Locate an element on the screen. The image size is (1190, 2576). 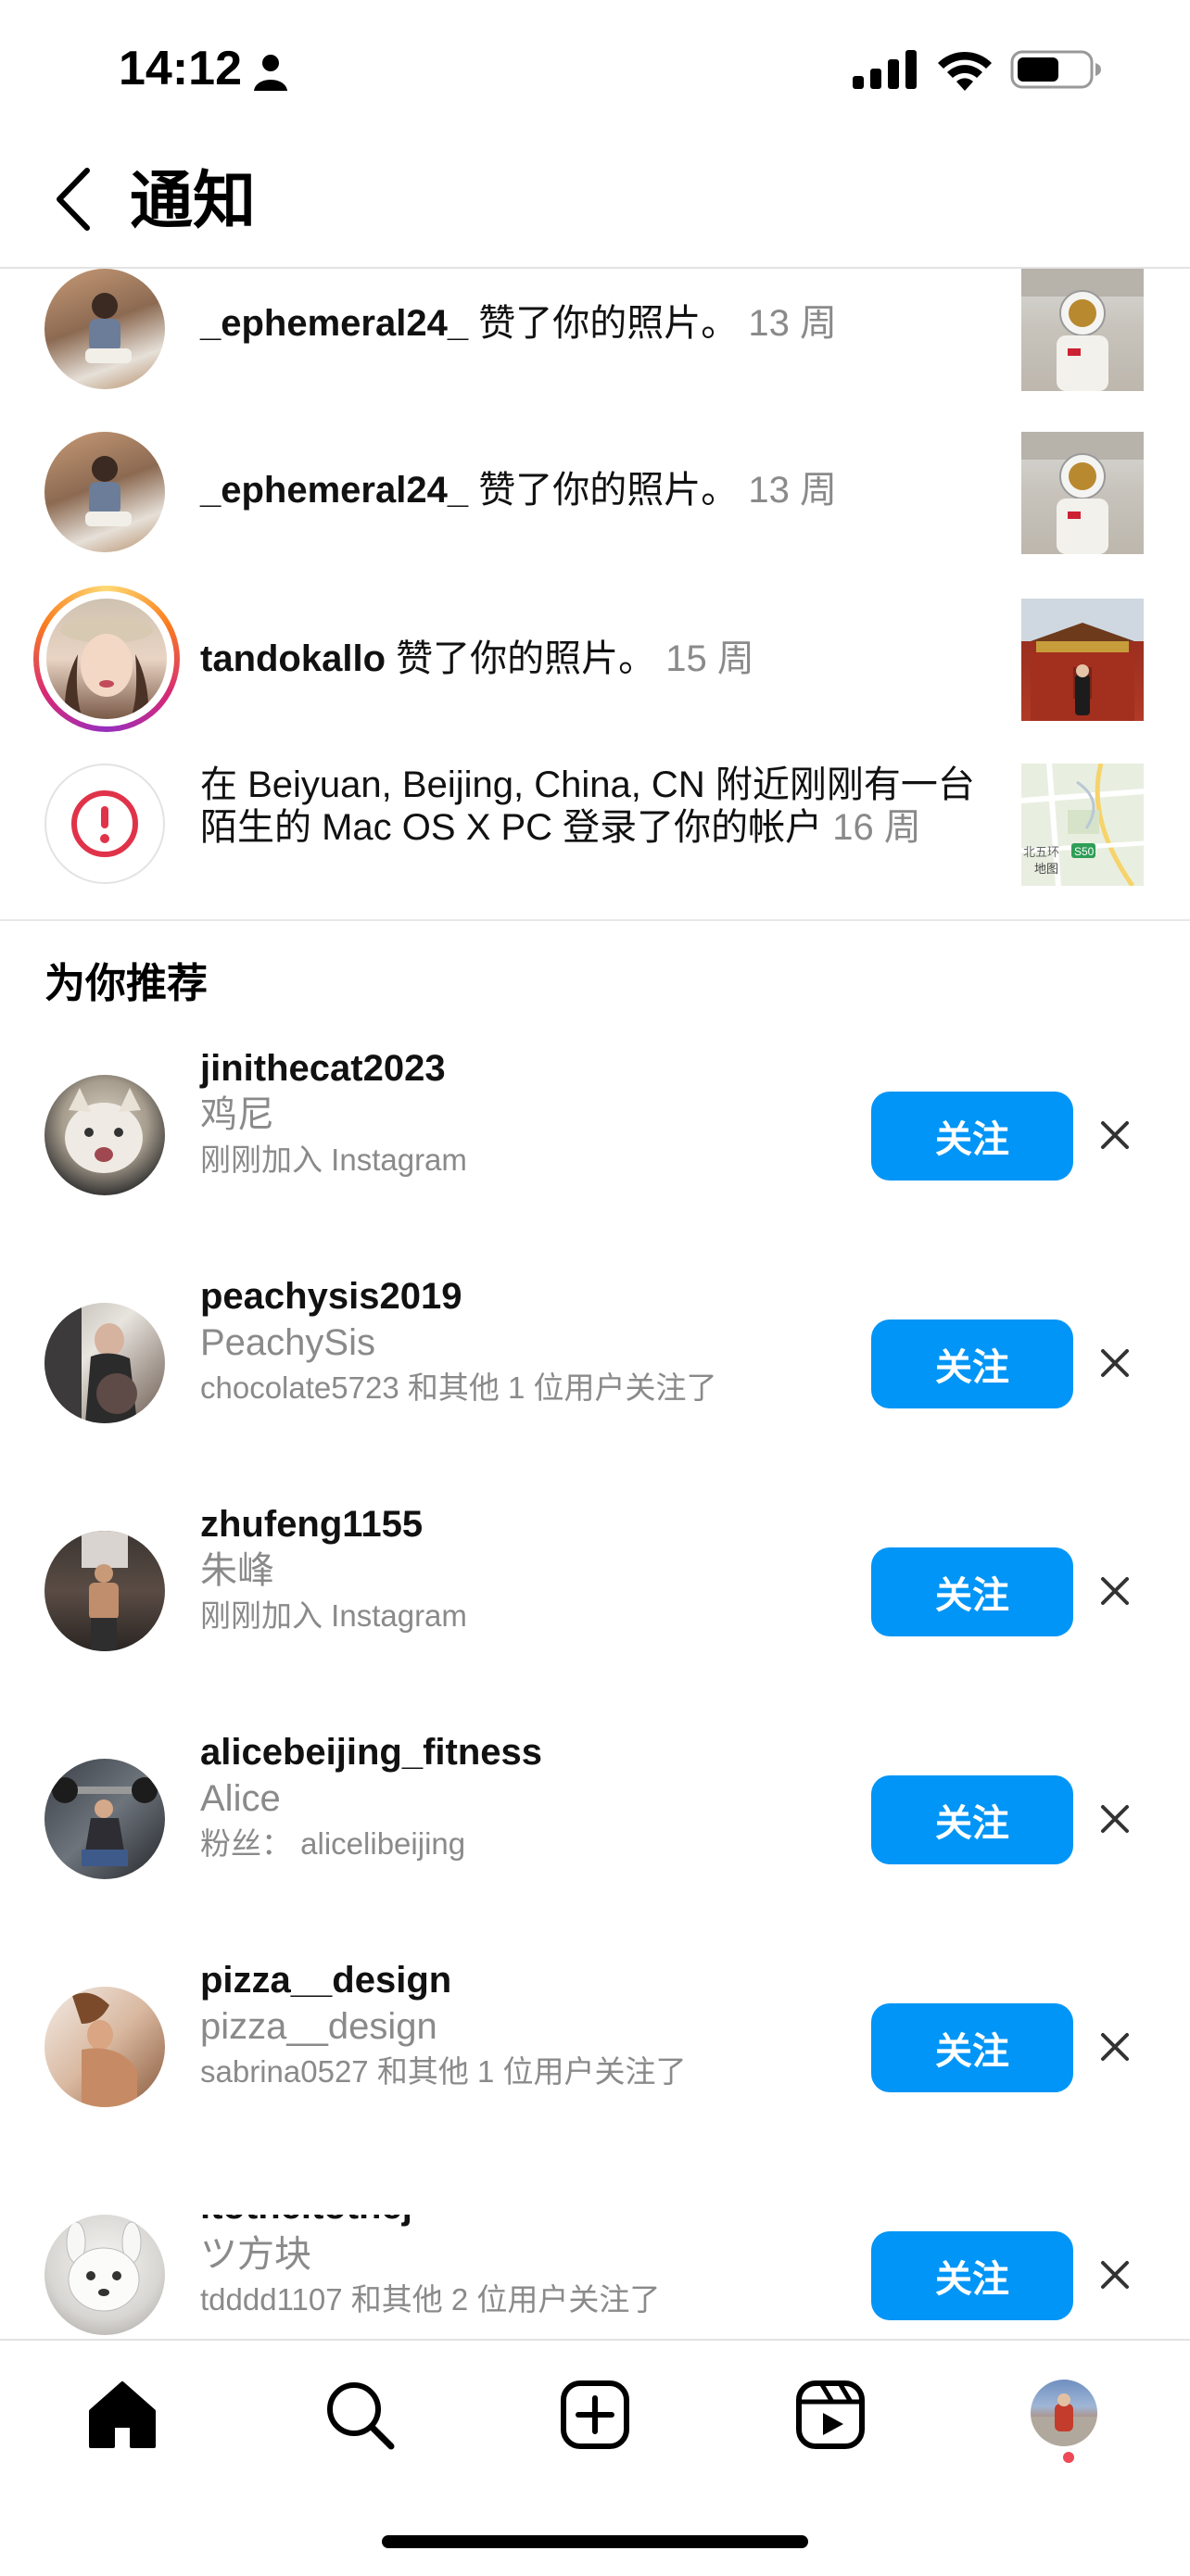
suggestion-fullname: PeachySis is located at coordinates (287, 1342).